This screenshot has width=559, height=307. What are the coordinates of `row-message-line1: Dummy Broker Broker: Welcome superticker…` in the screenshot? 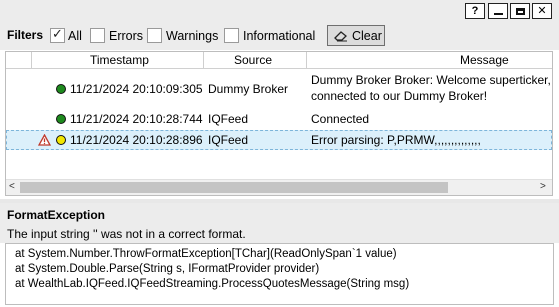 It's located at (431, 80).